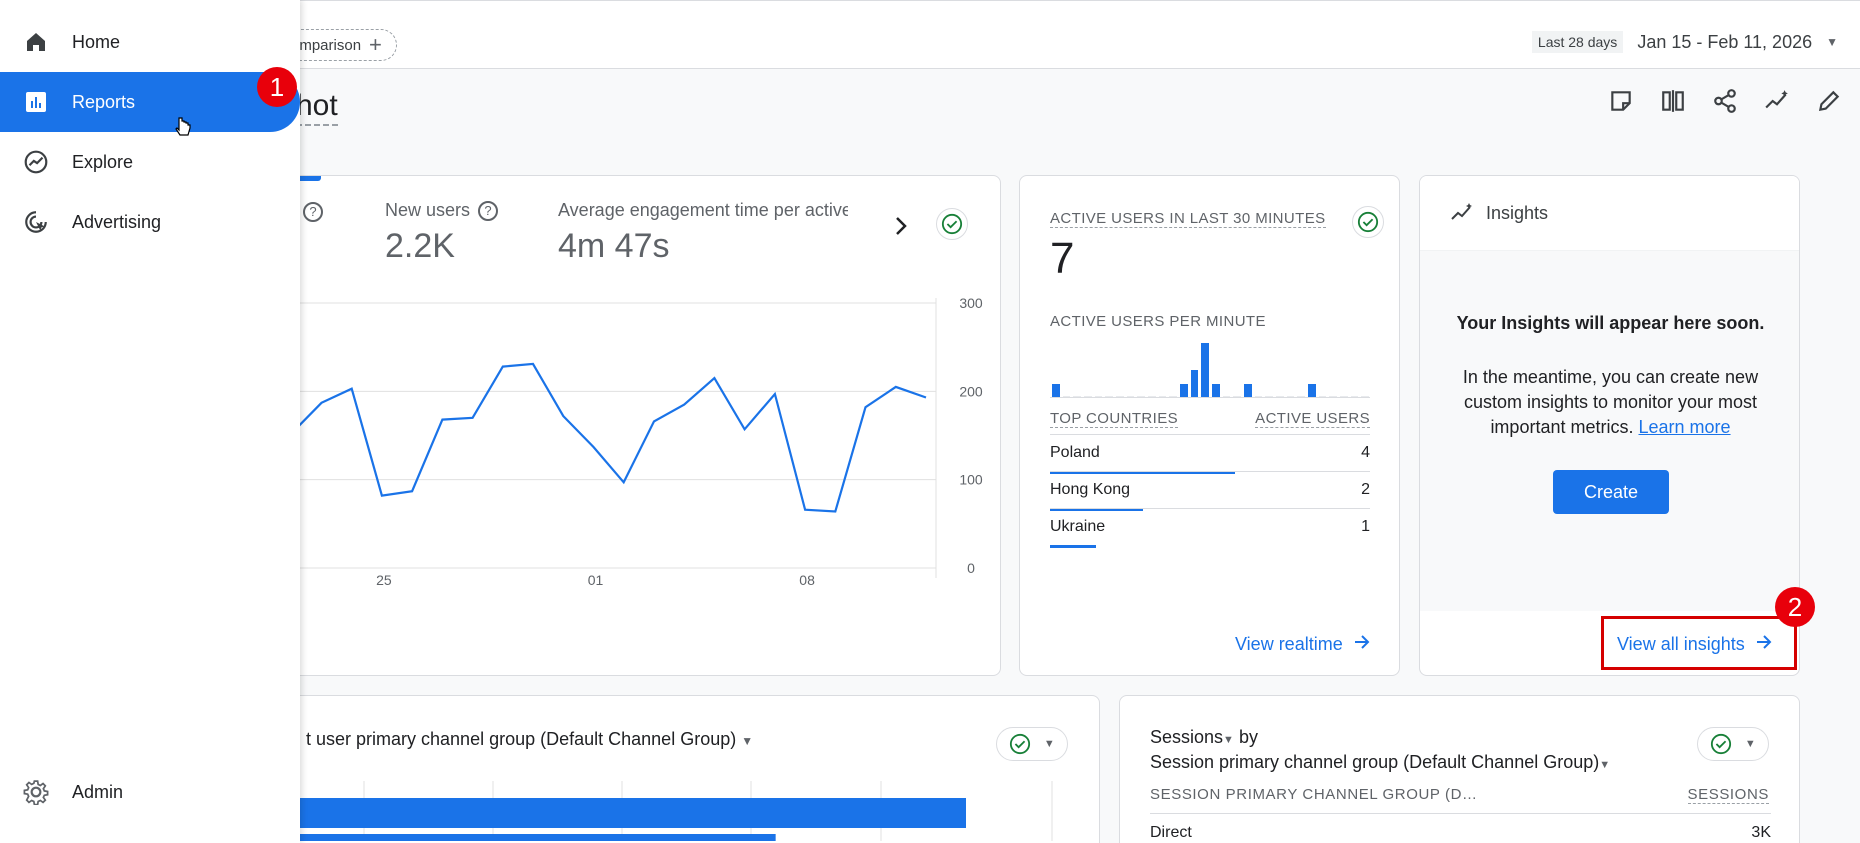  I want to click on report-toolbar, so click(1725, 101).